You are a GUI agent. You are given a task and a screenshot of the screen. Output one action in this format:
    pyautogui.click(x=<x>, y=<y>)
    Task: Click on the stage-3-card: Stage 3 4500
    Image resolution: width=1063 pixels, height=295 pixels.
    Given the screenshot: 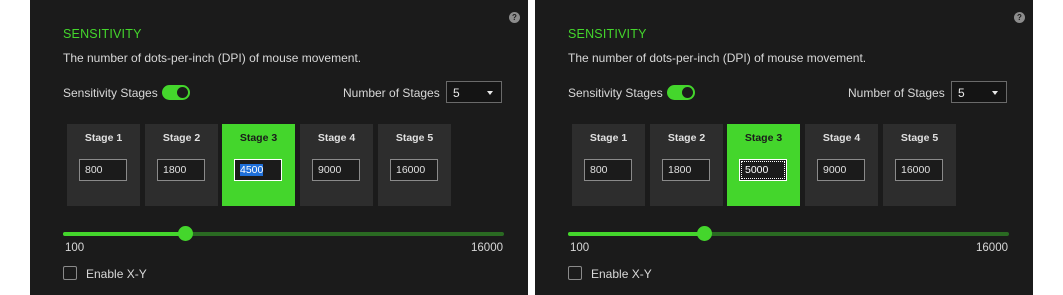 What is the action you would take?
    pyautogui.click(x=258, y=165)
    